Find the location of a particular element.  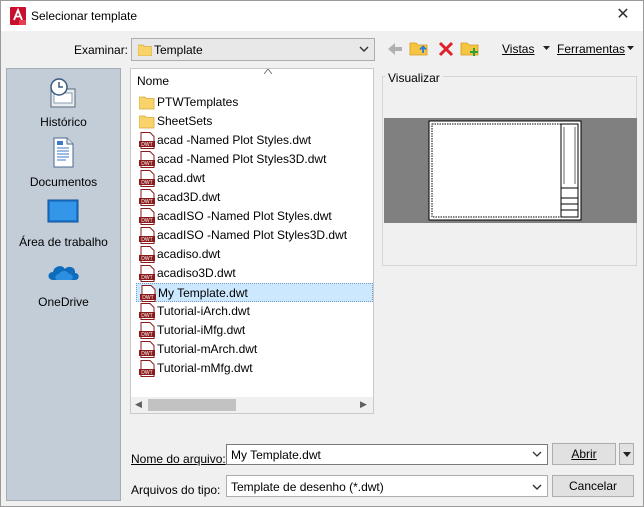

scroll-left-icon: ◀ is located at coordinates (138, 404).